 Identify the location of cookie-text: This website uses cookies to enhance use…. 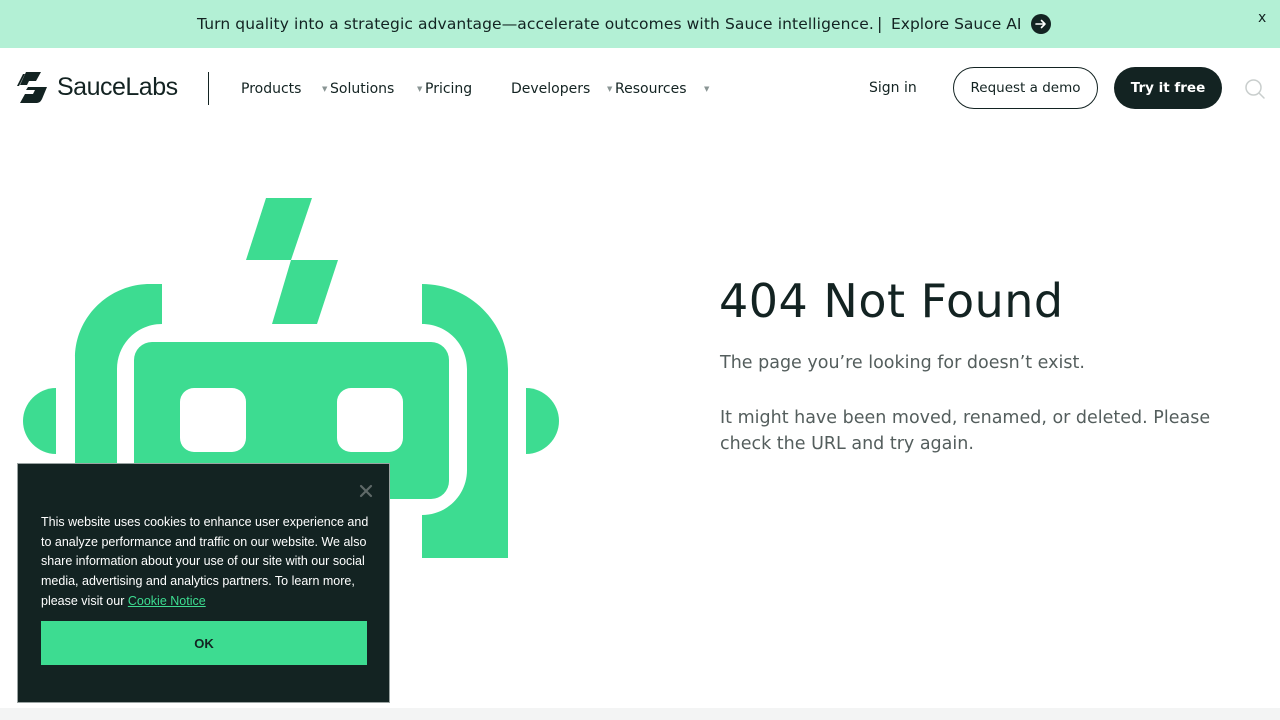
(206, 562).